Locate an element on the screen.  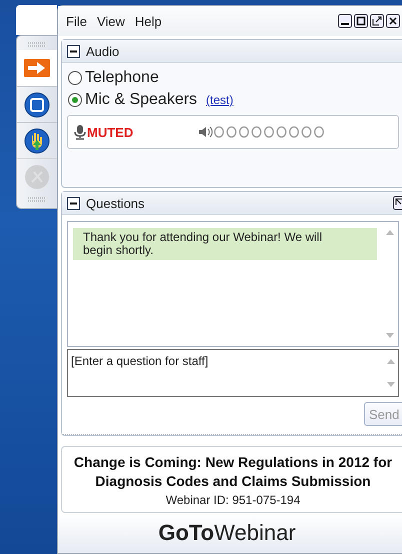
test-link: (test) is located at coordinates (220, 100).